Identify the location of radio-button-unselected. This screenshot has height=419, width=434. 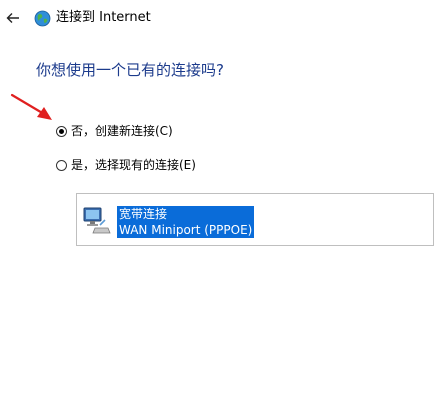
(61, 165).